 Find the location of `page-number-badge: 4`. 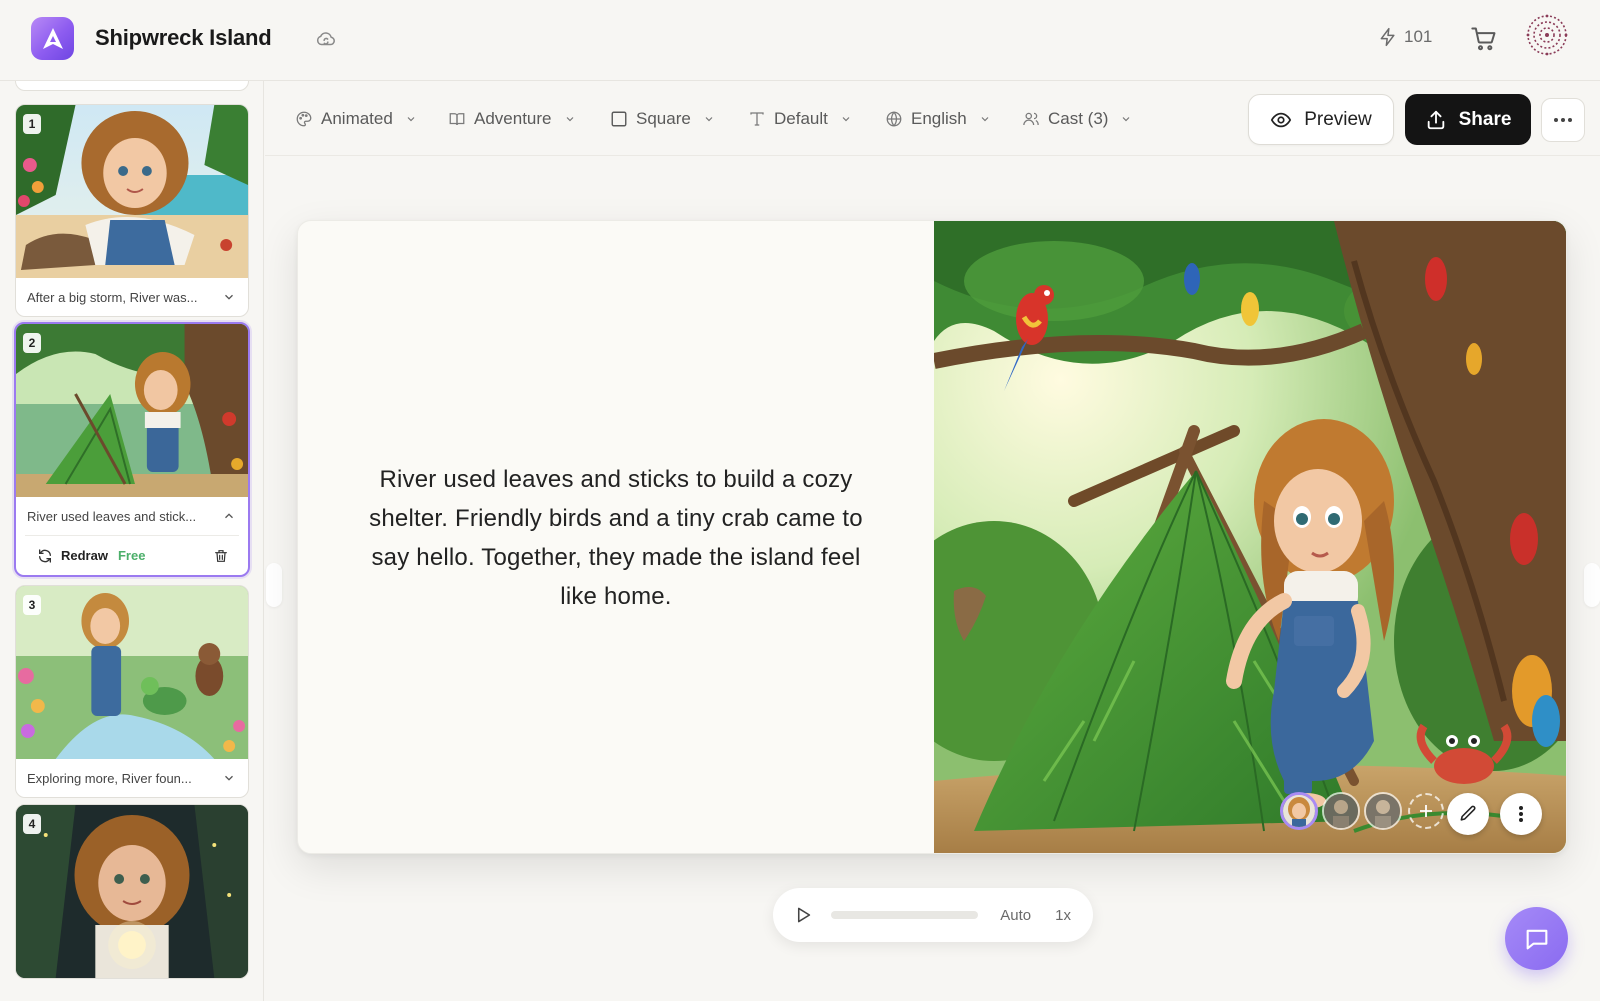

page-number-badge: 4 is located at coordinates (32, 824).